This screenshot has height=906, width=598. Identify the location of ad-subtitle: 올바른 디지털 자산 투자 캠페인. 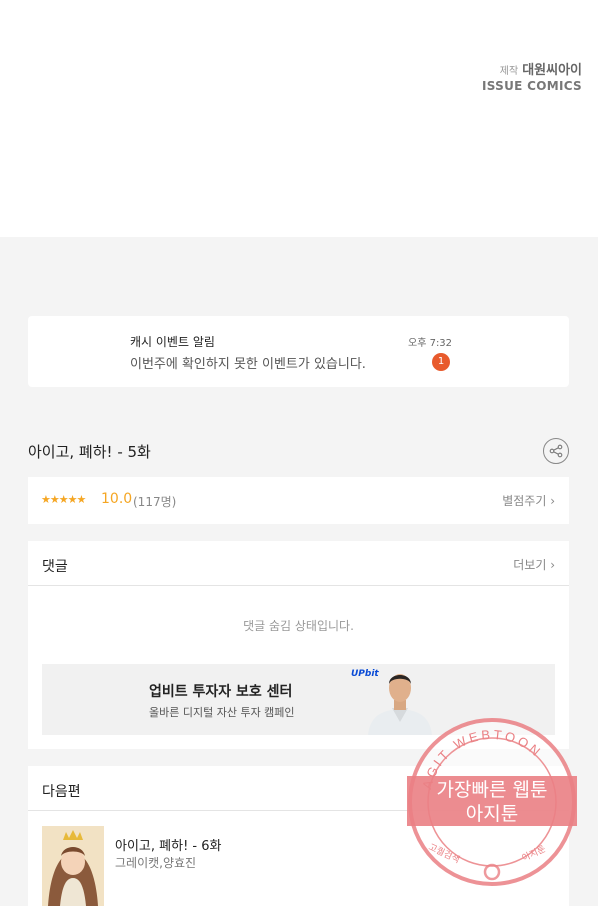
(222, 712).